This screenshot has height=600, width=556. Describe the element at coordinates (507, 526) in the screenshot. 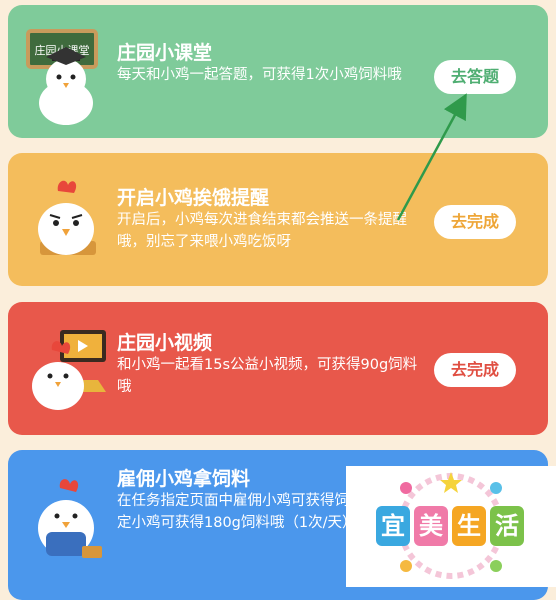

I see `watermark-char: 活` at that location.